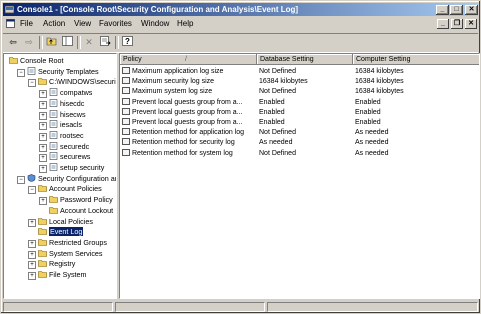 This screenshot has width=481, height=314. Describe the element at coordinates (115, 23) in the screenshot. I see `menu-favorites: Favorites` at that location.